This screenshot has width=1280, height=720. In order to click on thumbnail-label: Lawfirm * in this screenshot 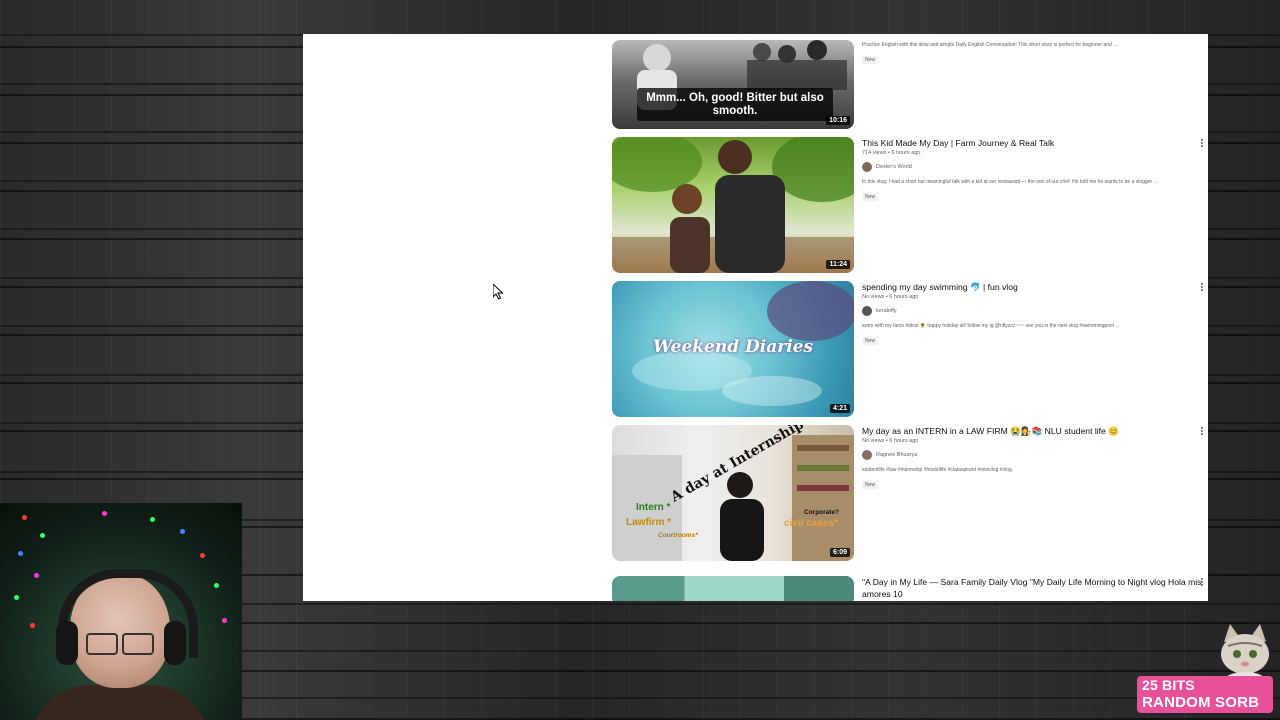, I will do `click(649, 522)`.